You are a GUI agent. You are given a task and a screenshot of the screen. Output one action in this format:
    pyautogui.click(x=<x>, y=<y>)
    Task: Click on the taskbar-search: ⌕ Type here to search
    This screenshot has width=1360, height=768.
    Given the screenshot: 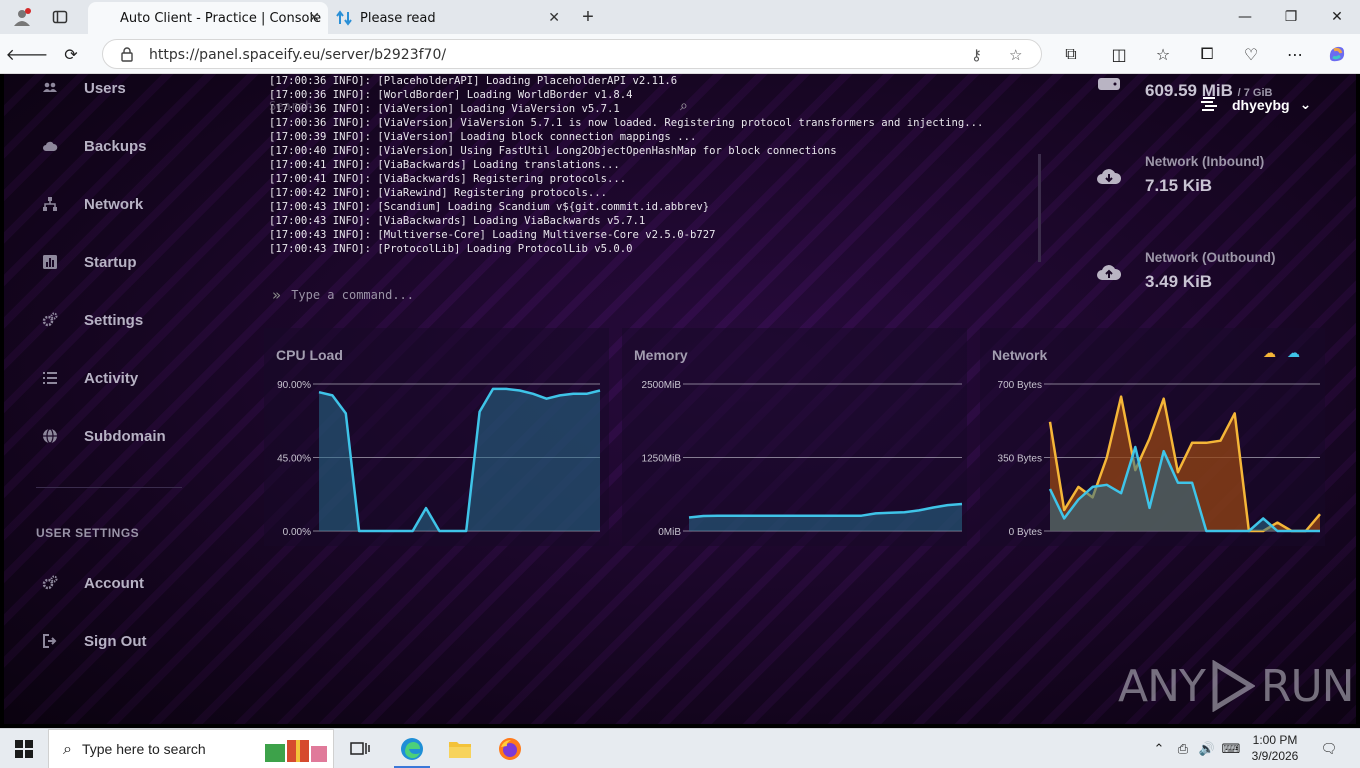 What is the action you would take?
    pyautogui.click(x=191, y=748)
    